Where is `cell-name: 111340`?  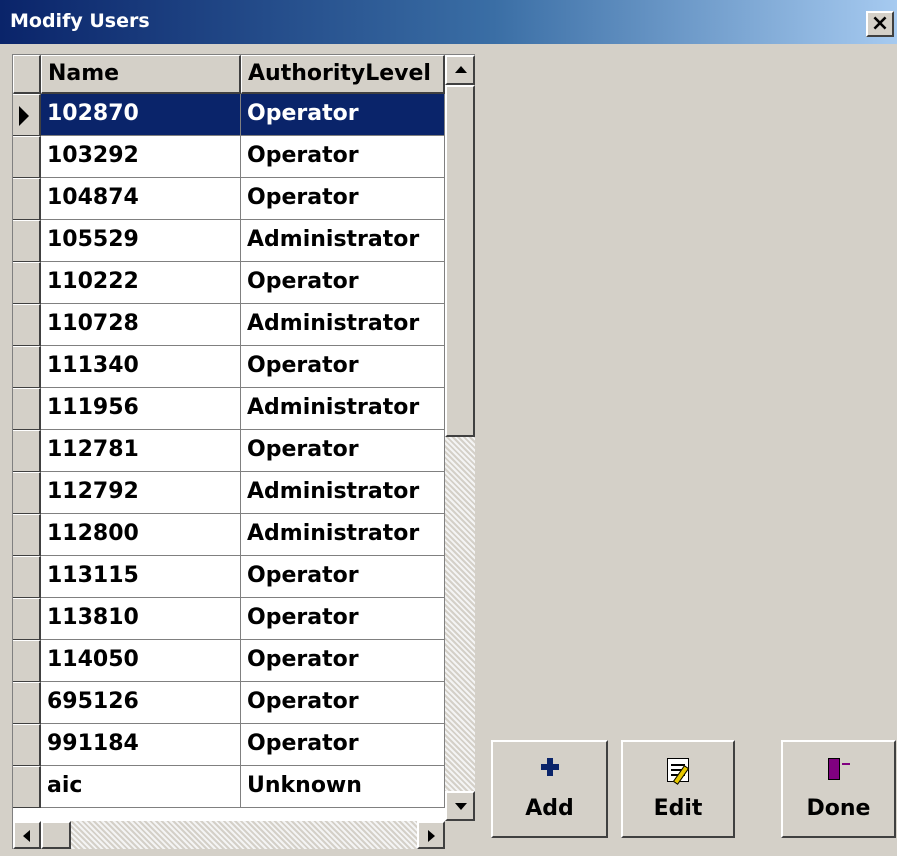
cell-name: 111340 is located at coordinates (141, 367).